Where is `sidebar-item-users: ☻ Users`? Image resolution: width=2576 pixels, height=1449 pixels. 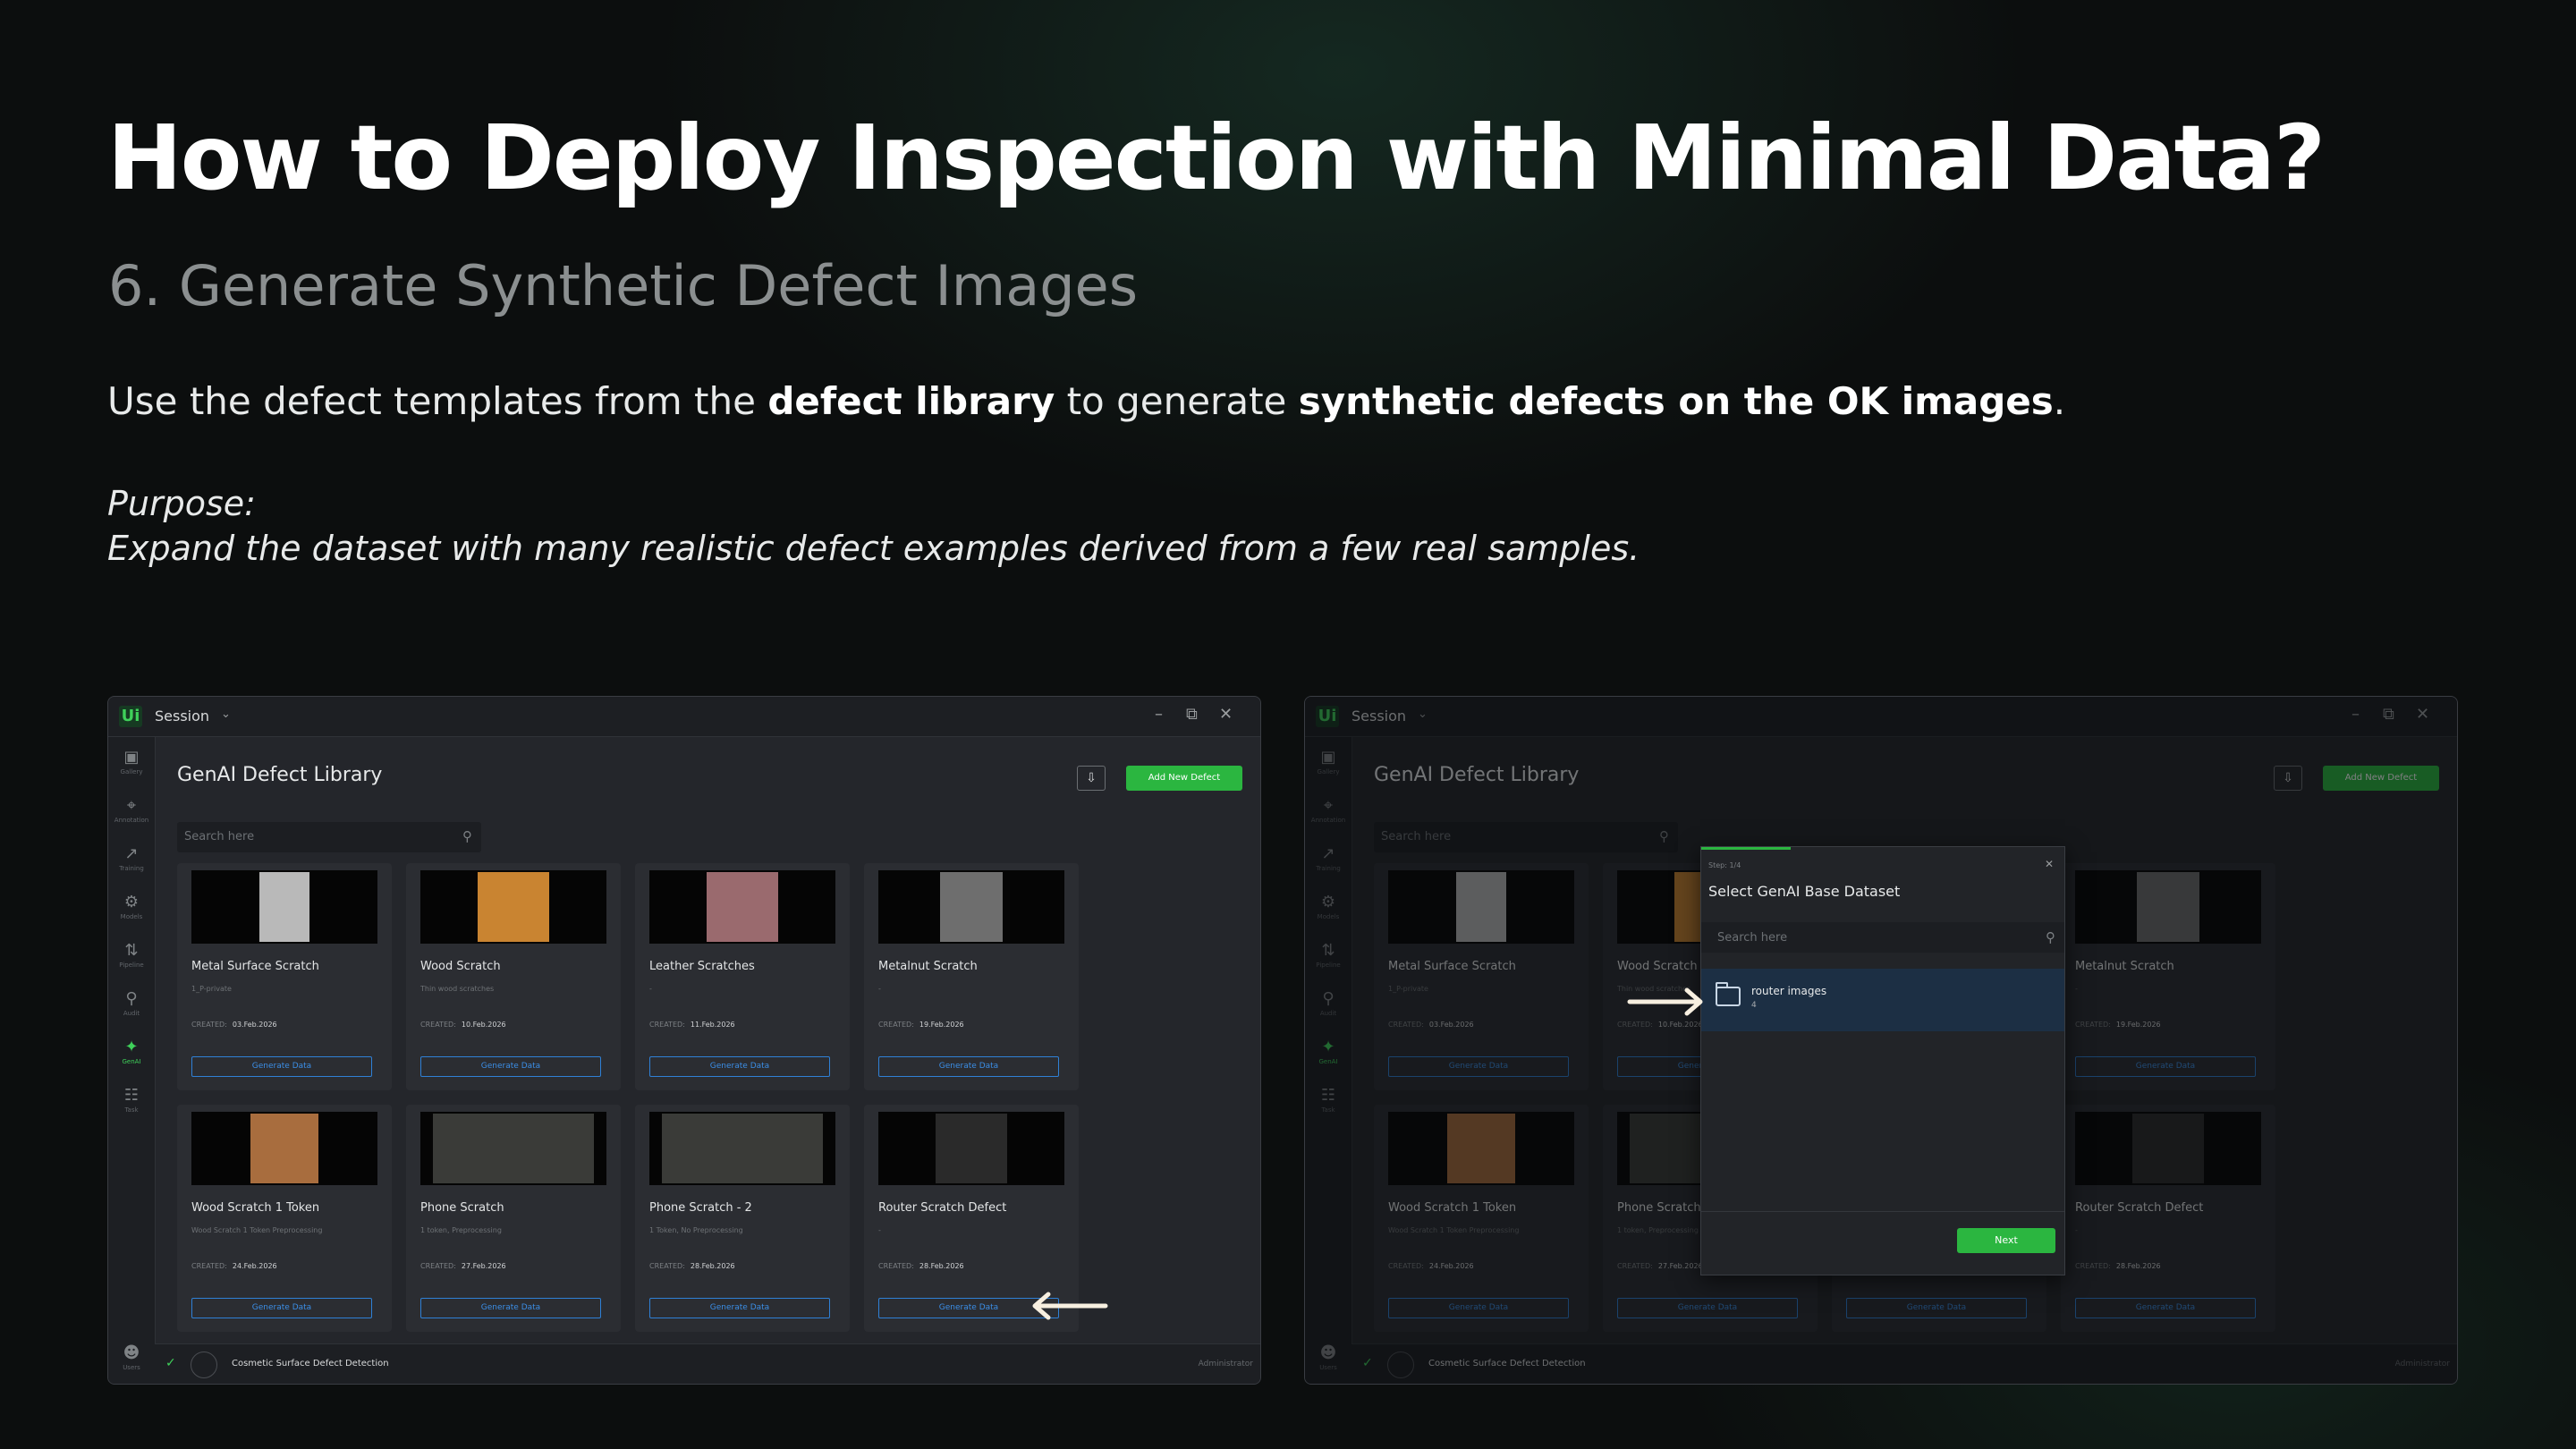
sidebar-item-users: ☻ Users is located at coordinates (131, 1363).